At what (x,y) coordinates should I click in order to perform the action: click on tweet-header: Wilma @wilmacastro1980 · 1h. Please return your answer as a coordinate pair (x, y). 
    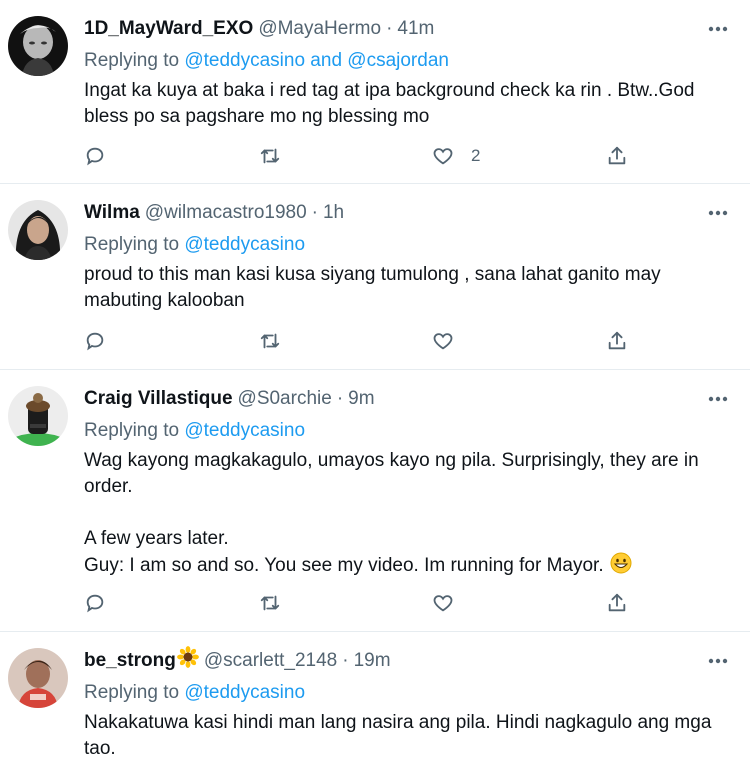
    Looking at the image, I should click on (407, 213).